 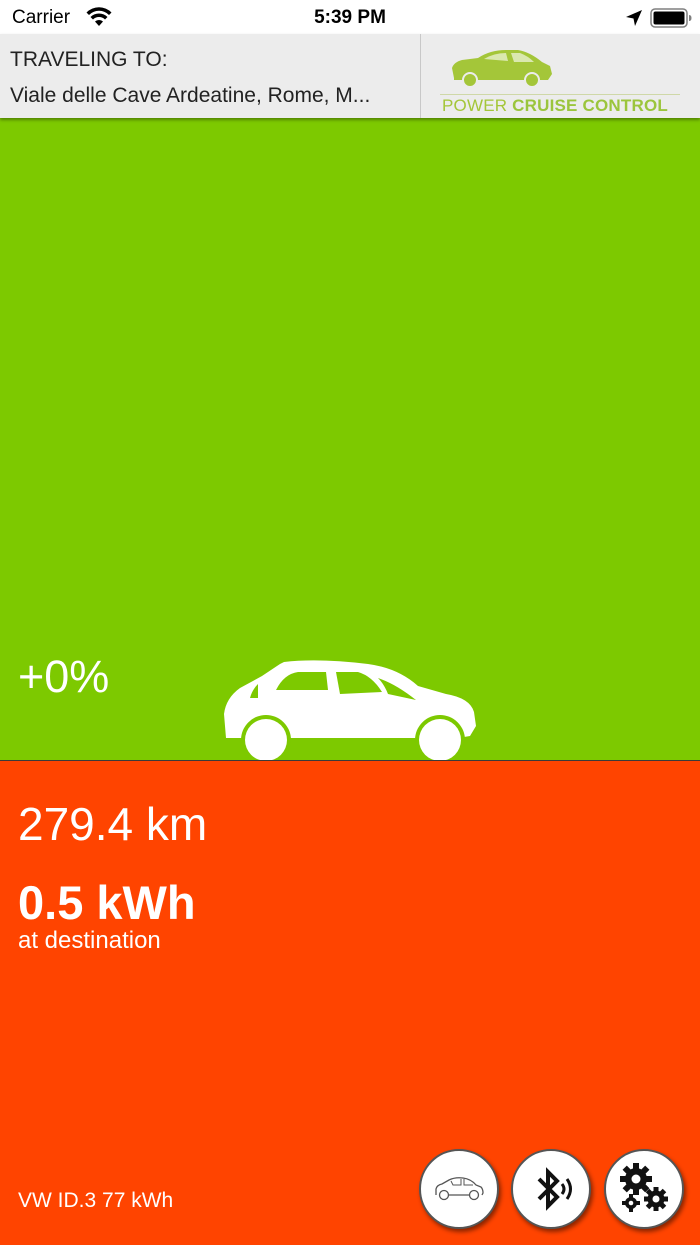 What do you see at coordinates (107, 902) in the screenshot?
I see `energy-at-destination: 0.5 kWh` at bounding box center [107, 902].